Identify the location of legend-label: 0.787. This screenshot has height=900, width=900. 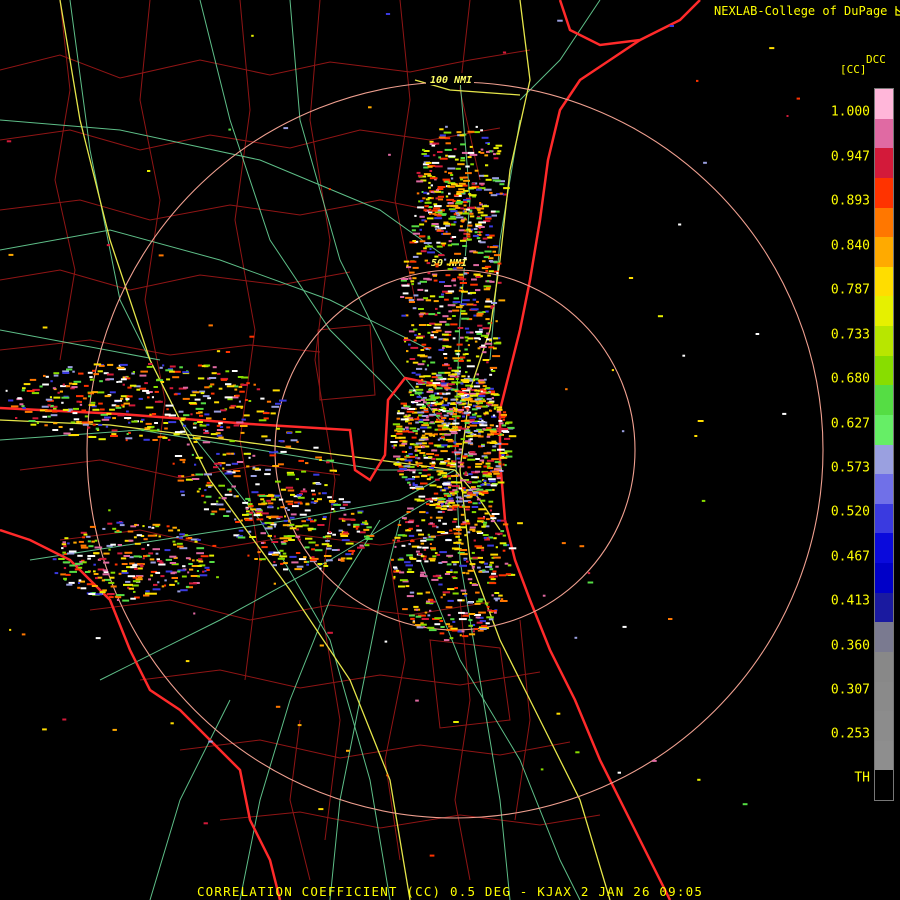
(850, 290).